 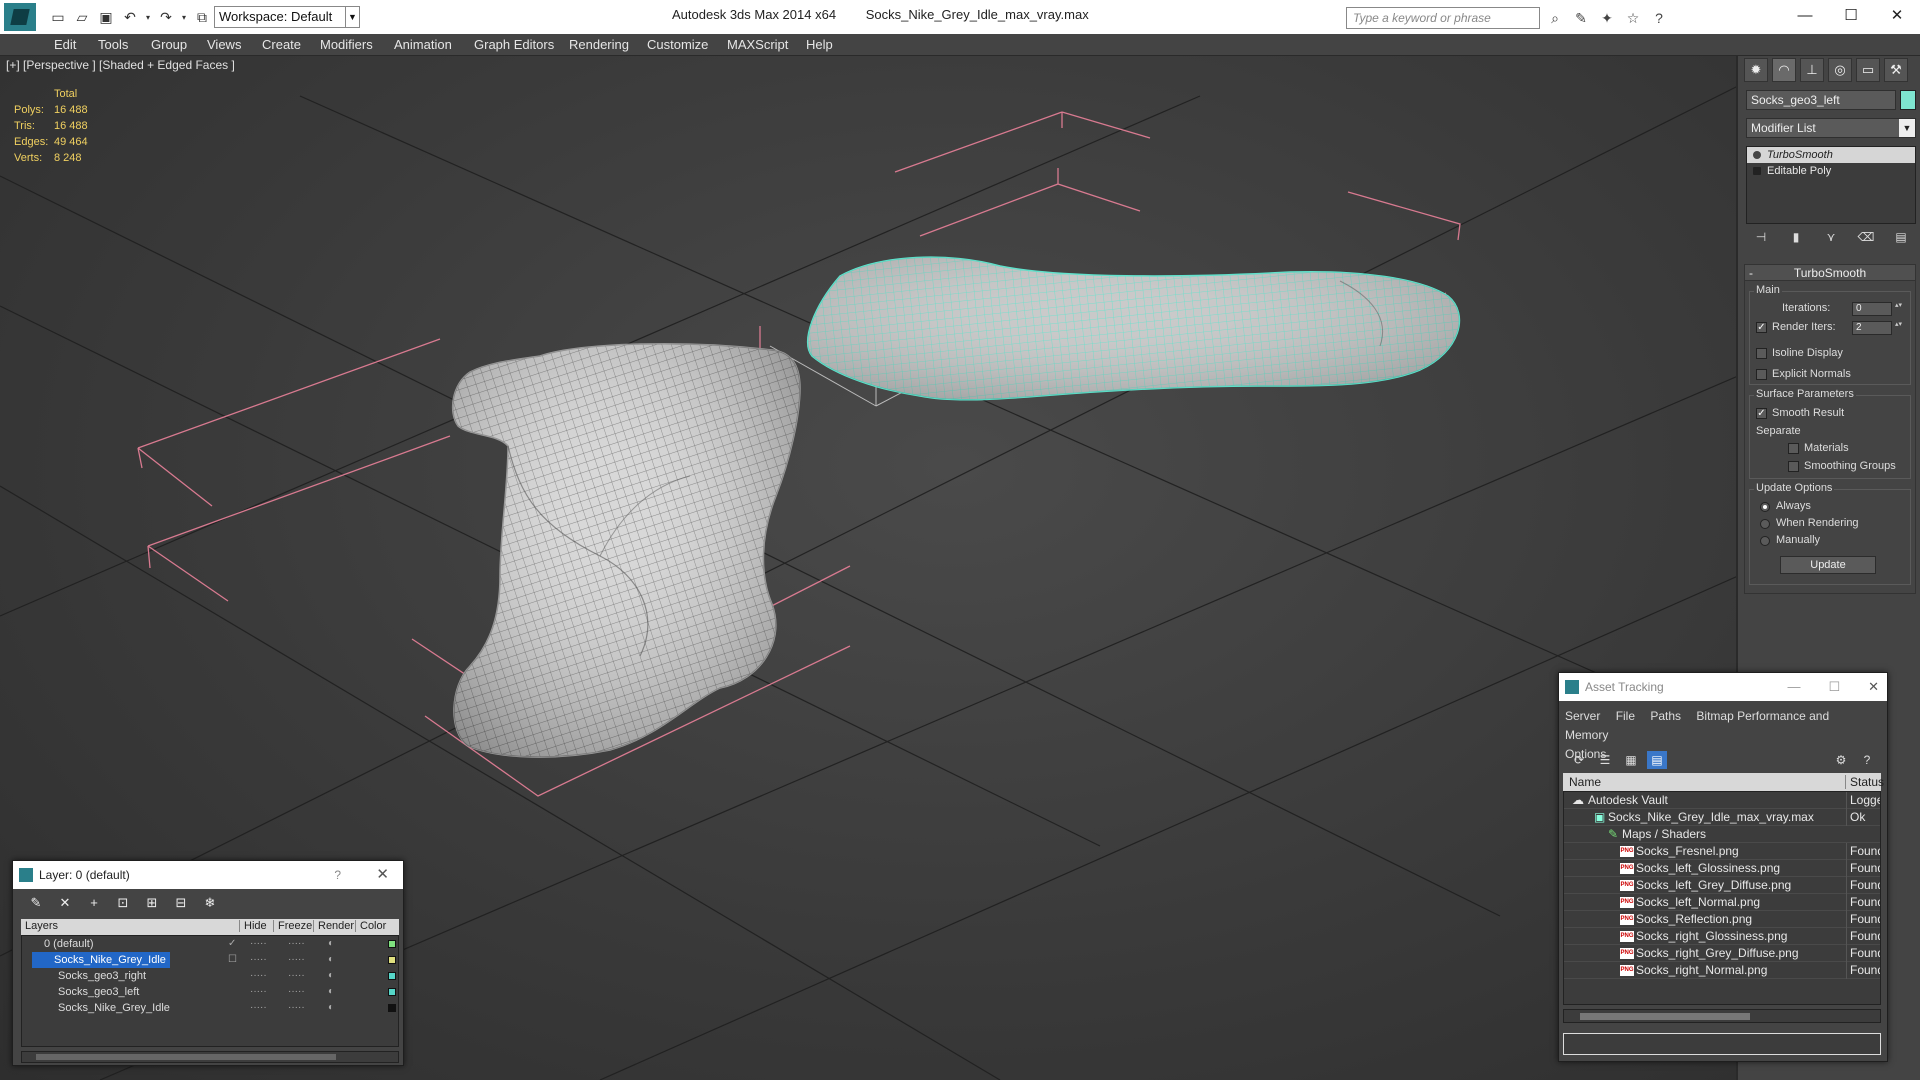 What do you see at coordinates (1722, 800) in the screenshot?
I see `asset-row: ☁ Autodesk VaultLogged` at bounding box center [1722, 800].